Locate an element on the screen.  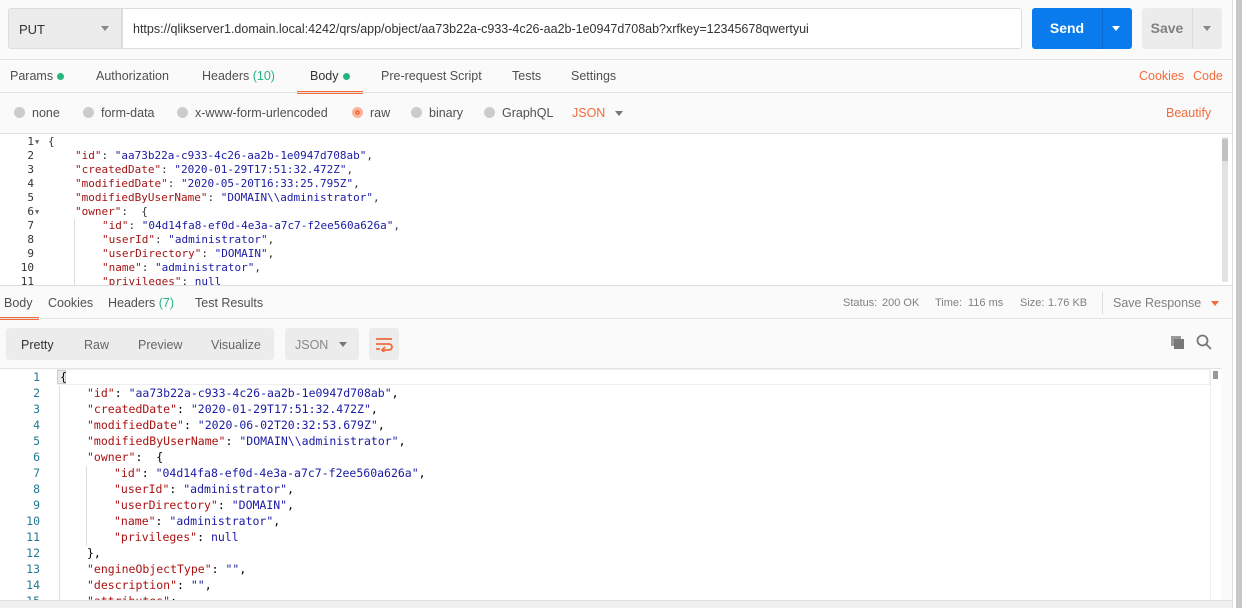
line-number: 13 is located at coordinates (33, 569).